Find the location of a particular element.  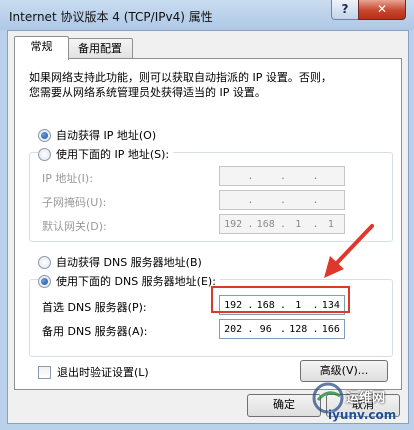

tab-general: 常规 is located at coordinates (41, 48).